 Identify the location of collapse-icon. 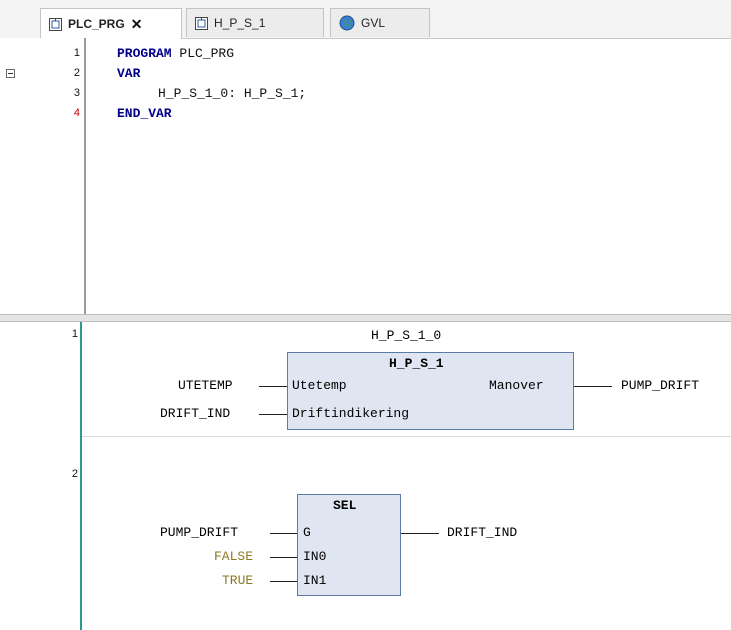
(10, 73).